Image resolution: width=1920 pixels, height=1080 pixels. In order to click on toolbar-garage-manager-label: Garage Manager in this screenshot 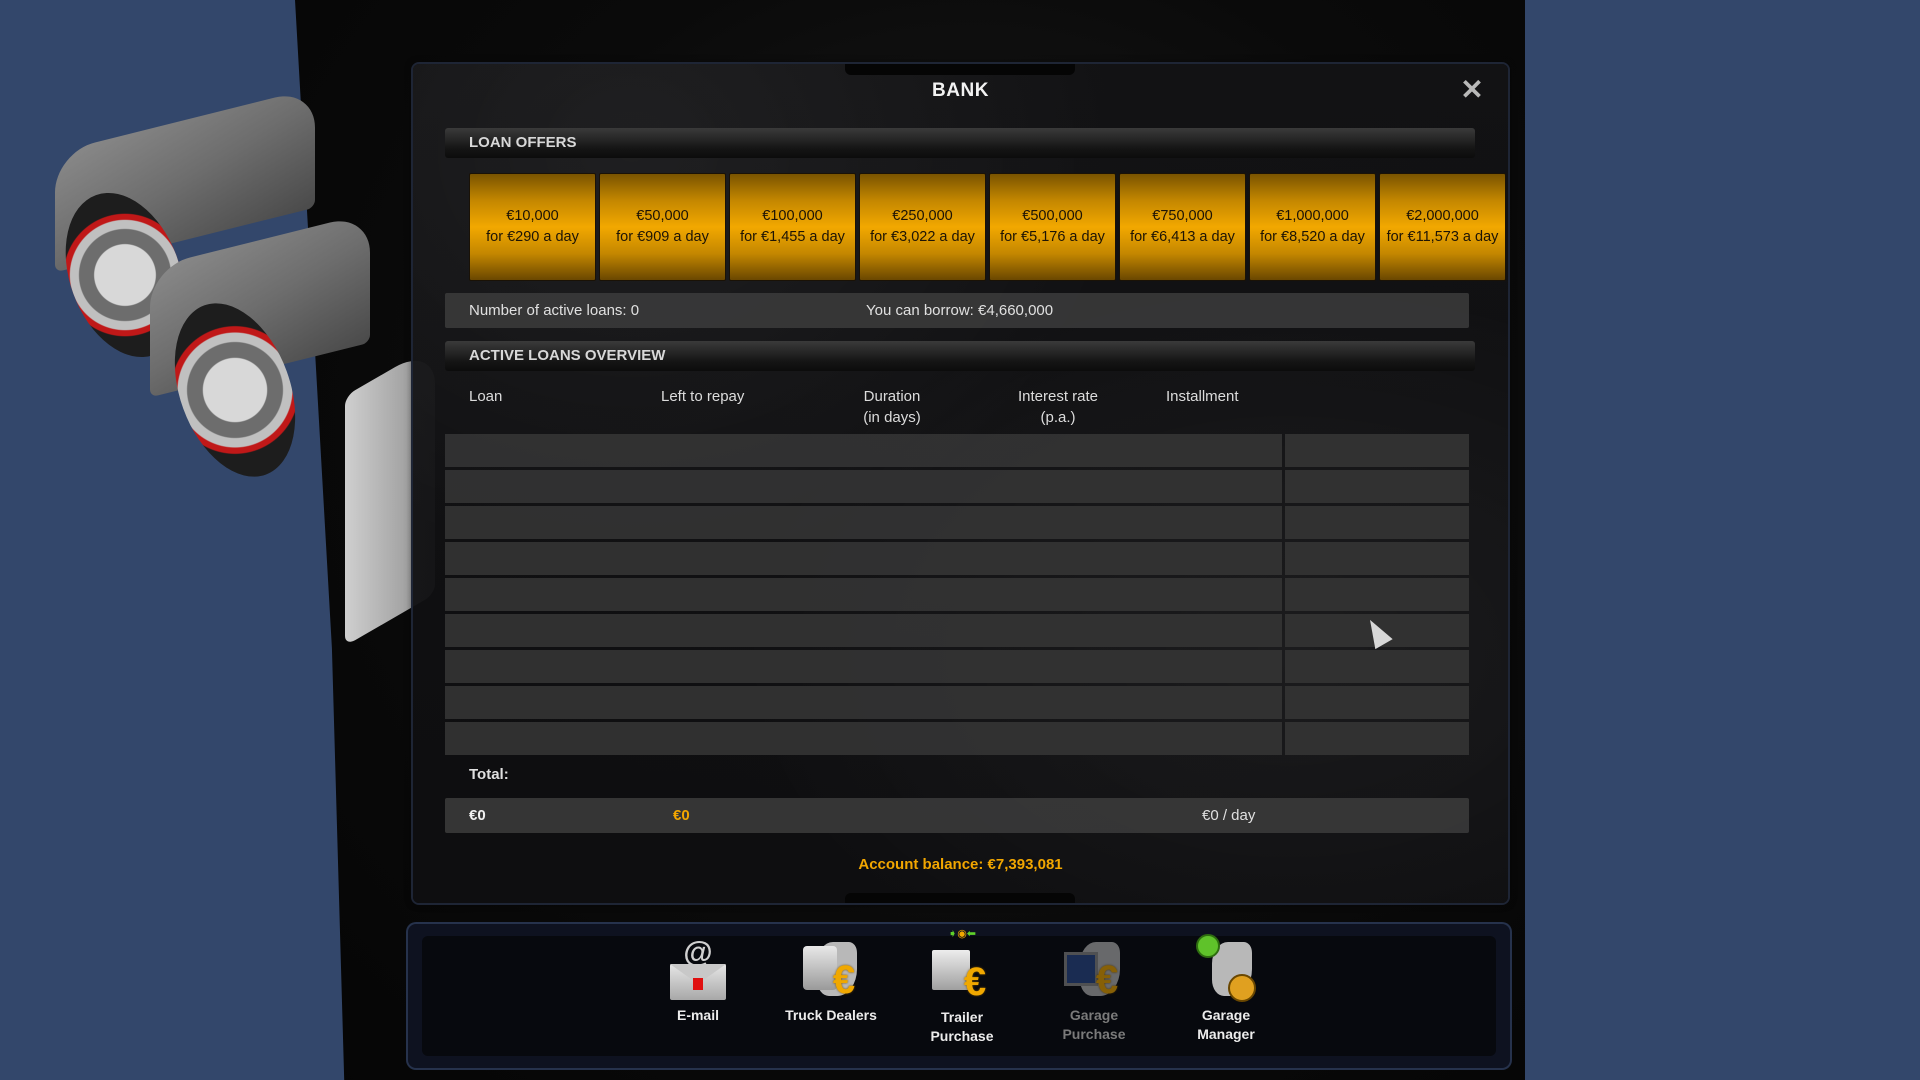, I will do `click(1226, 1025)`.